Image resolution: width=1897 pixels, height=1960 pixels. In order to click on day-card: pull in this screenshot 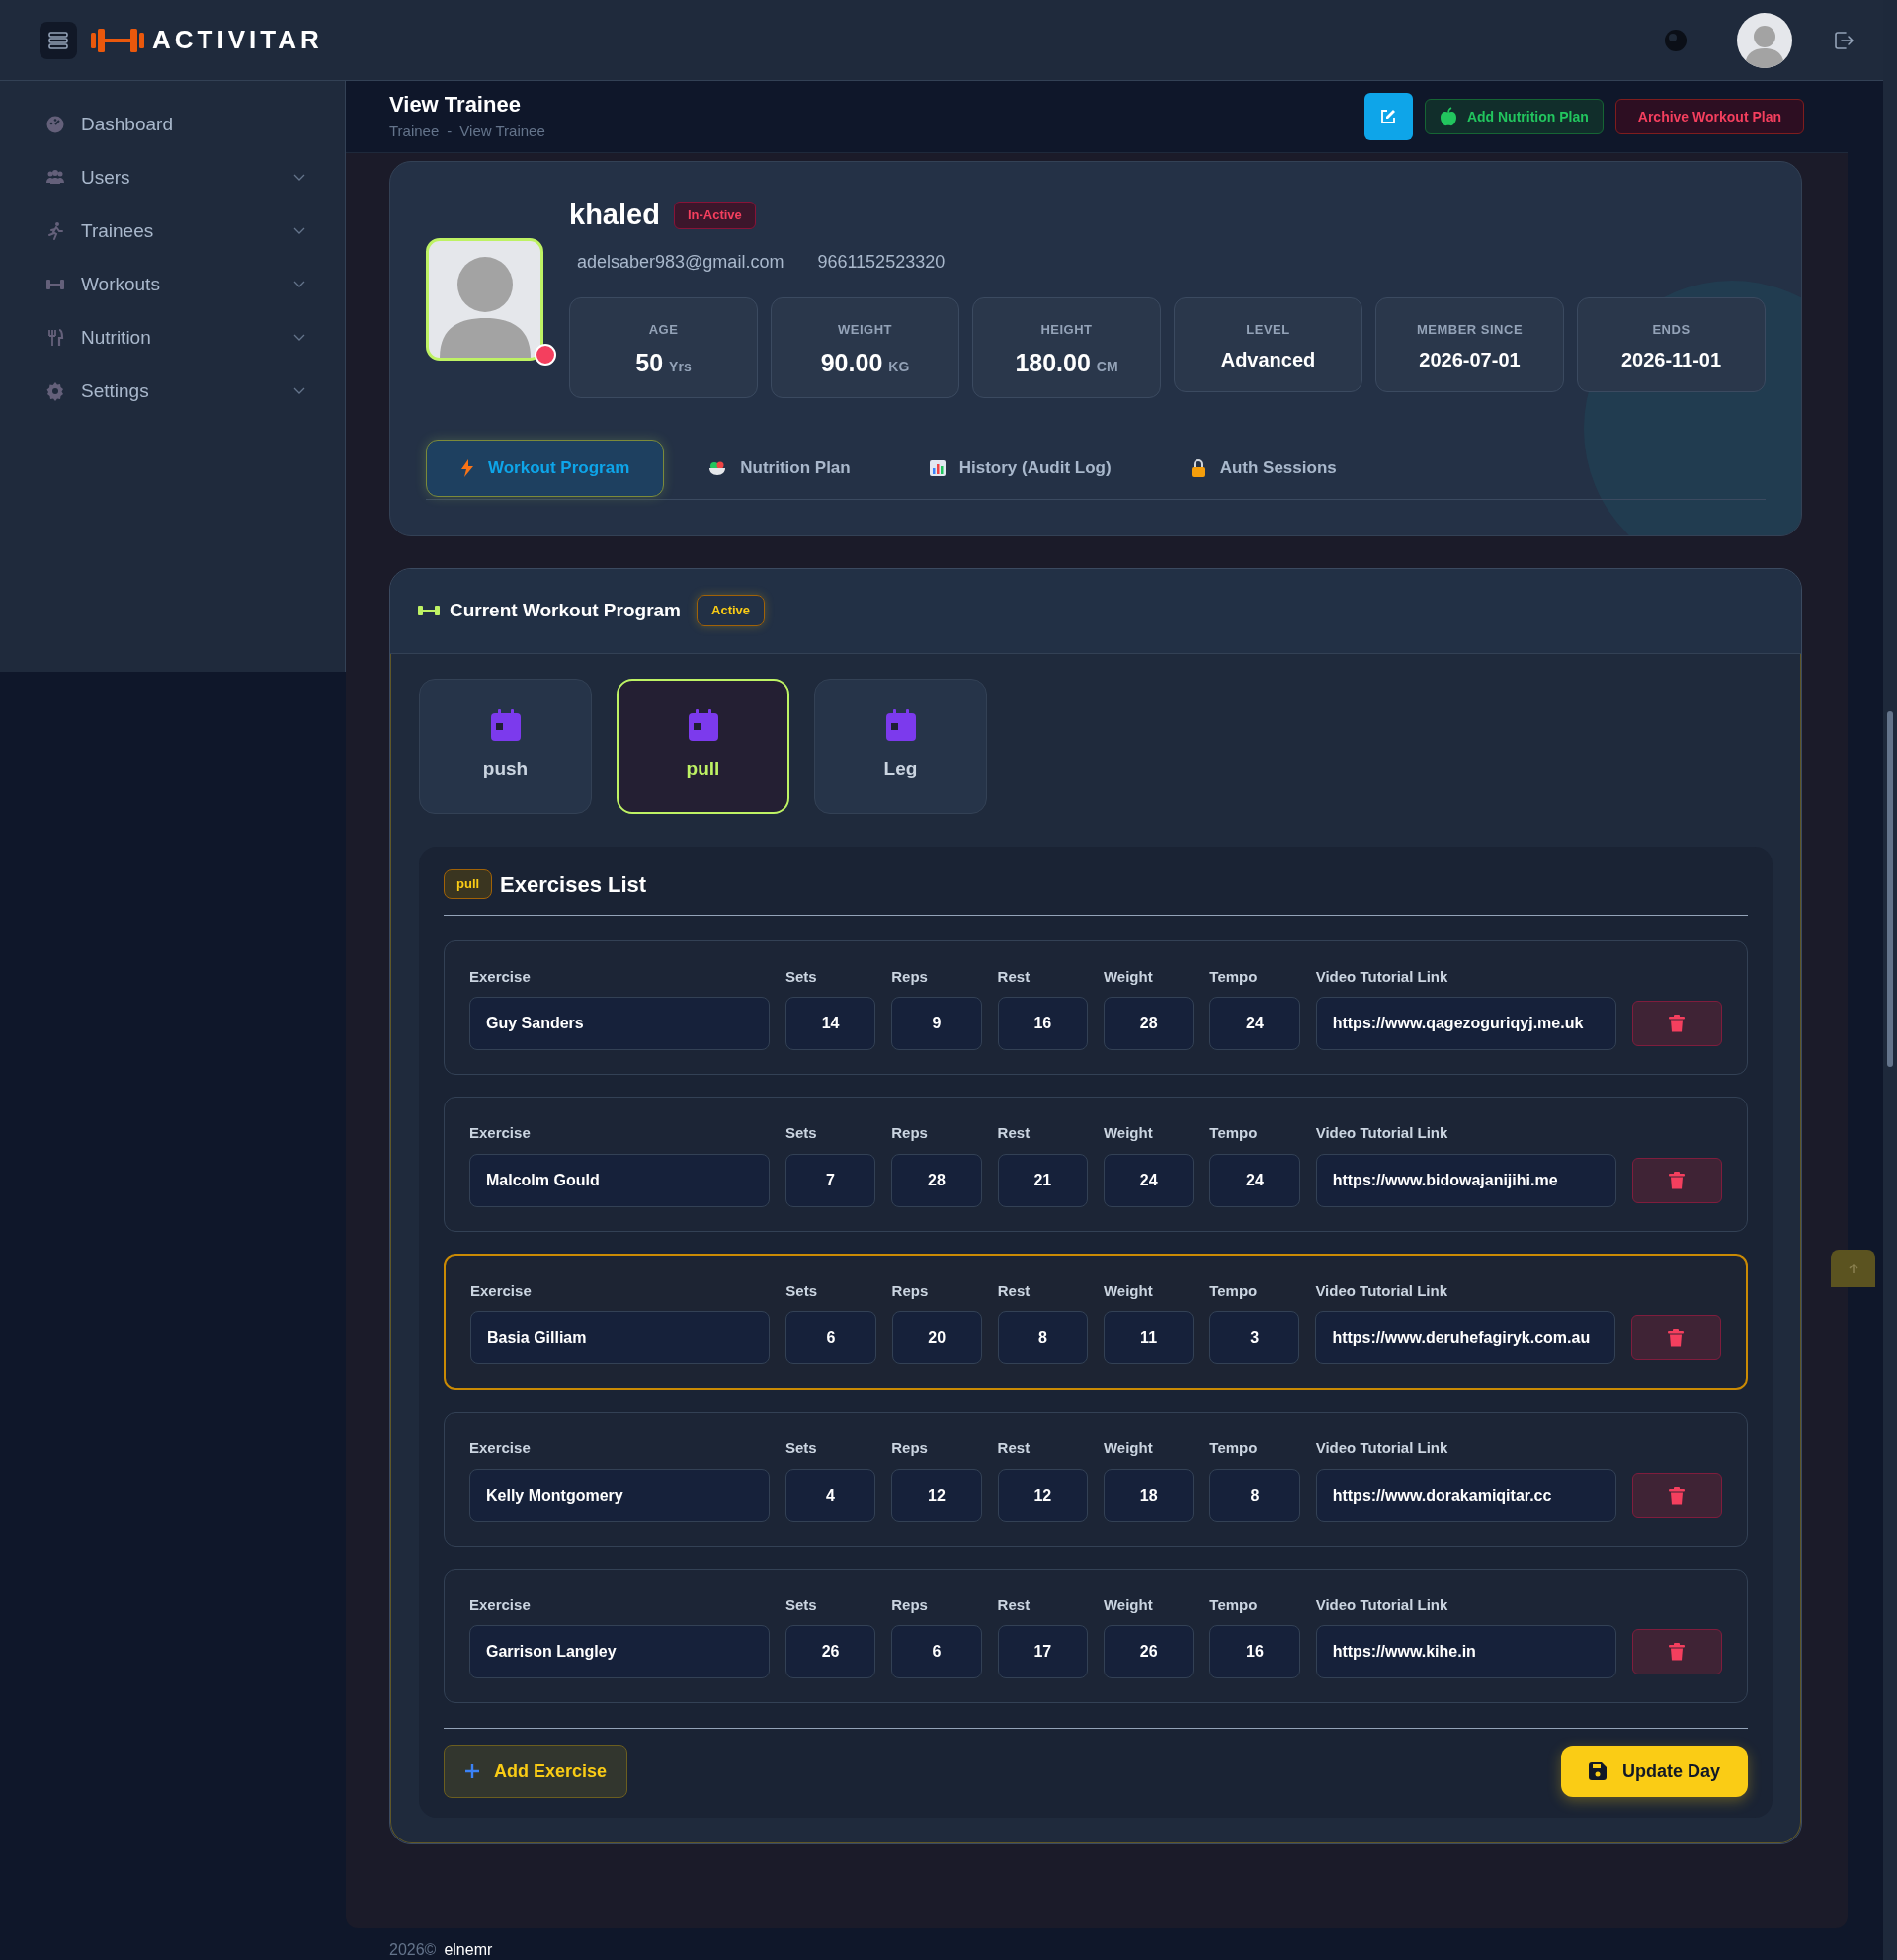, I will do `click(703, 746)`.